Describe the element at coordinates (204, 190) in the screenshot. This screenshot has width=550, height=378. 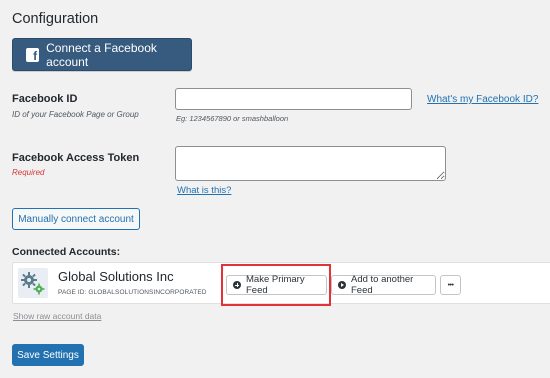
I see `what-is-this-link: What is this?` at that location.